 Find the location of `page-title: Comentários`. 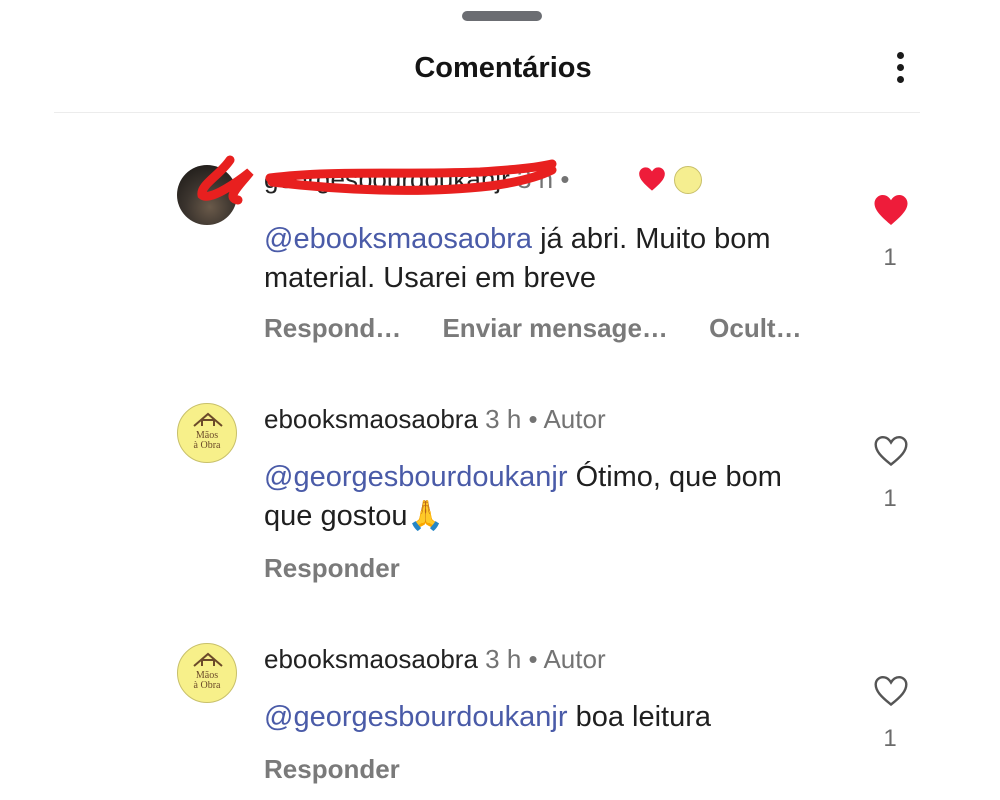

page-title: Comentários is located at coordinates (503, 68).